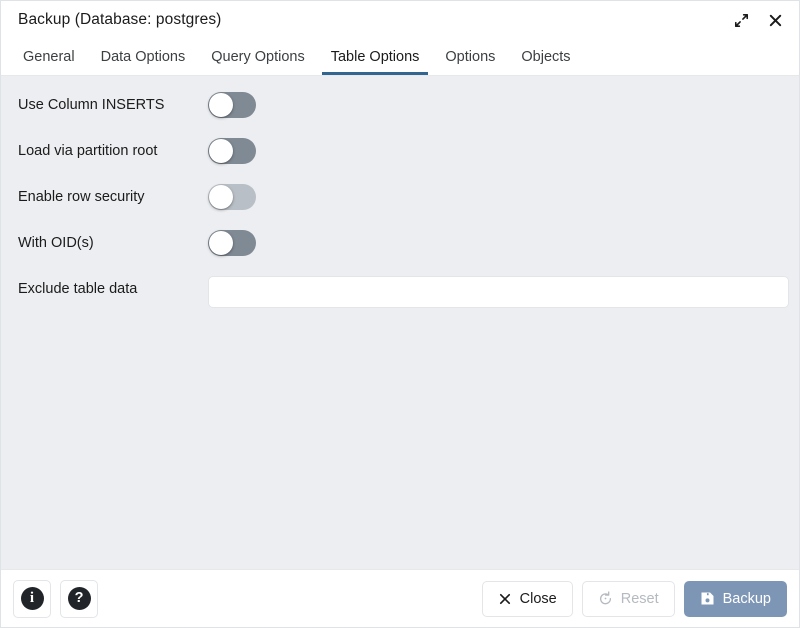 The width and height of the screenshot is (800, 628). I want to click on label-enable-row-security: Enable row security, so click(81, 197).